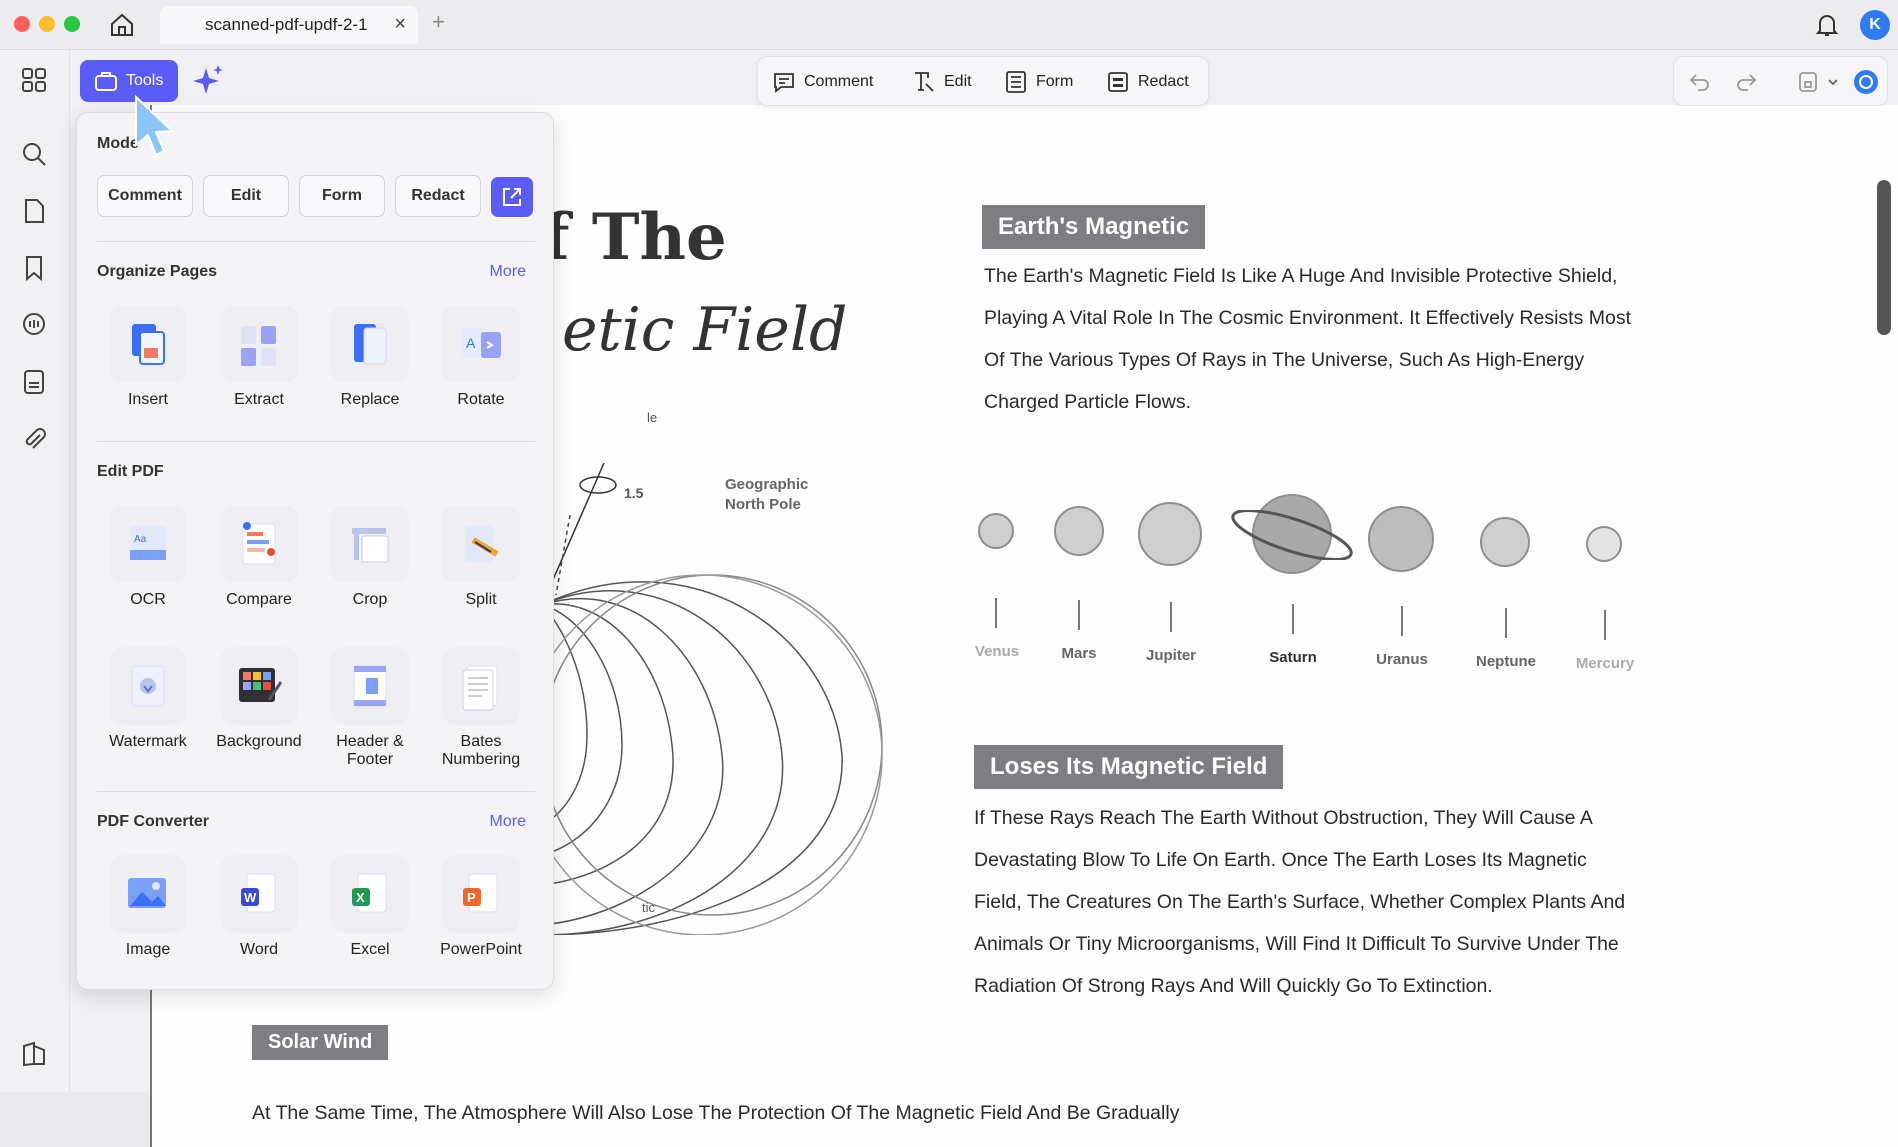 This screenshot has height=1147, width=1898. I want to click on notification-bell-icon, so click(1827, 25).